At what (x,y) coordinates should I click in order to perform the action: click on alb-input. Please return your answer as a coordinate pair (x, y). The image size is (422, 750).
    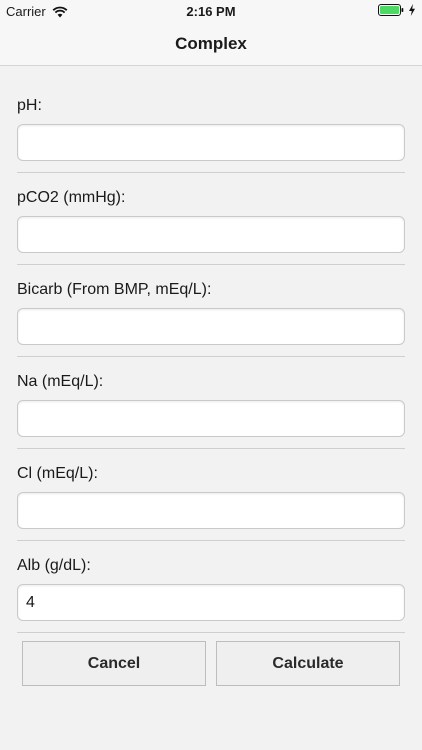
    Looking at the image, I should click on (211, 602).